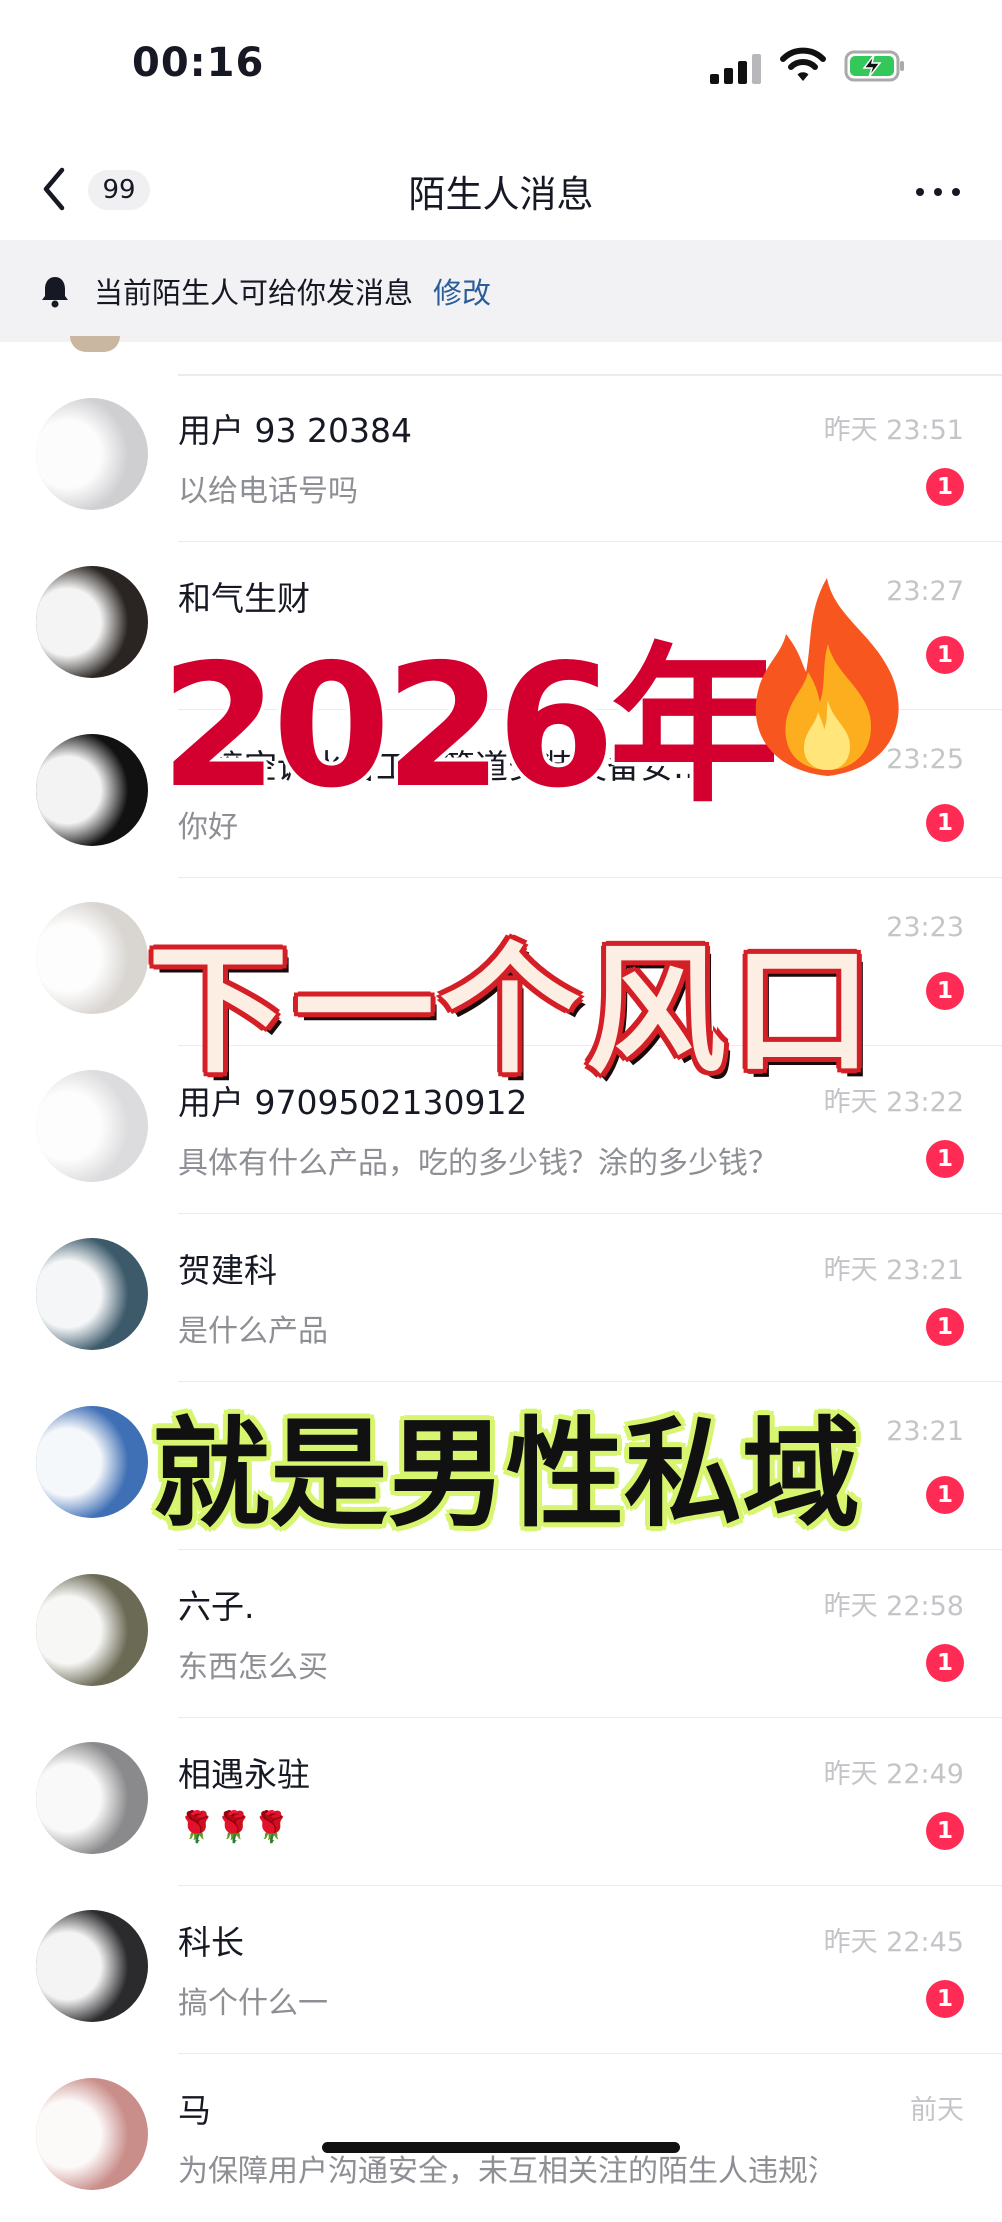  What do you see at coordinates (244, 1774) in the screenshot?
I see `contact-name: 相遇永驻` at bounding box center [244, 1774].